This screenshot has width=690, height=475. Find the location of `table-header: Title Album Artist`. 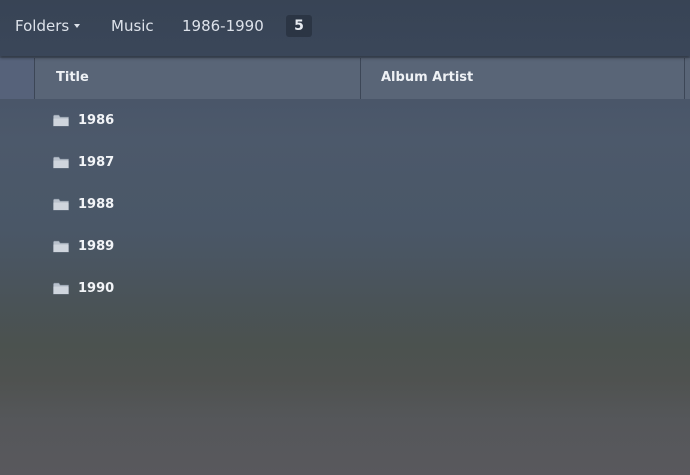

table-header: Title Album Artist is located at coordinates (345, 78).